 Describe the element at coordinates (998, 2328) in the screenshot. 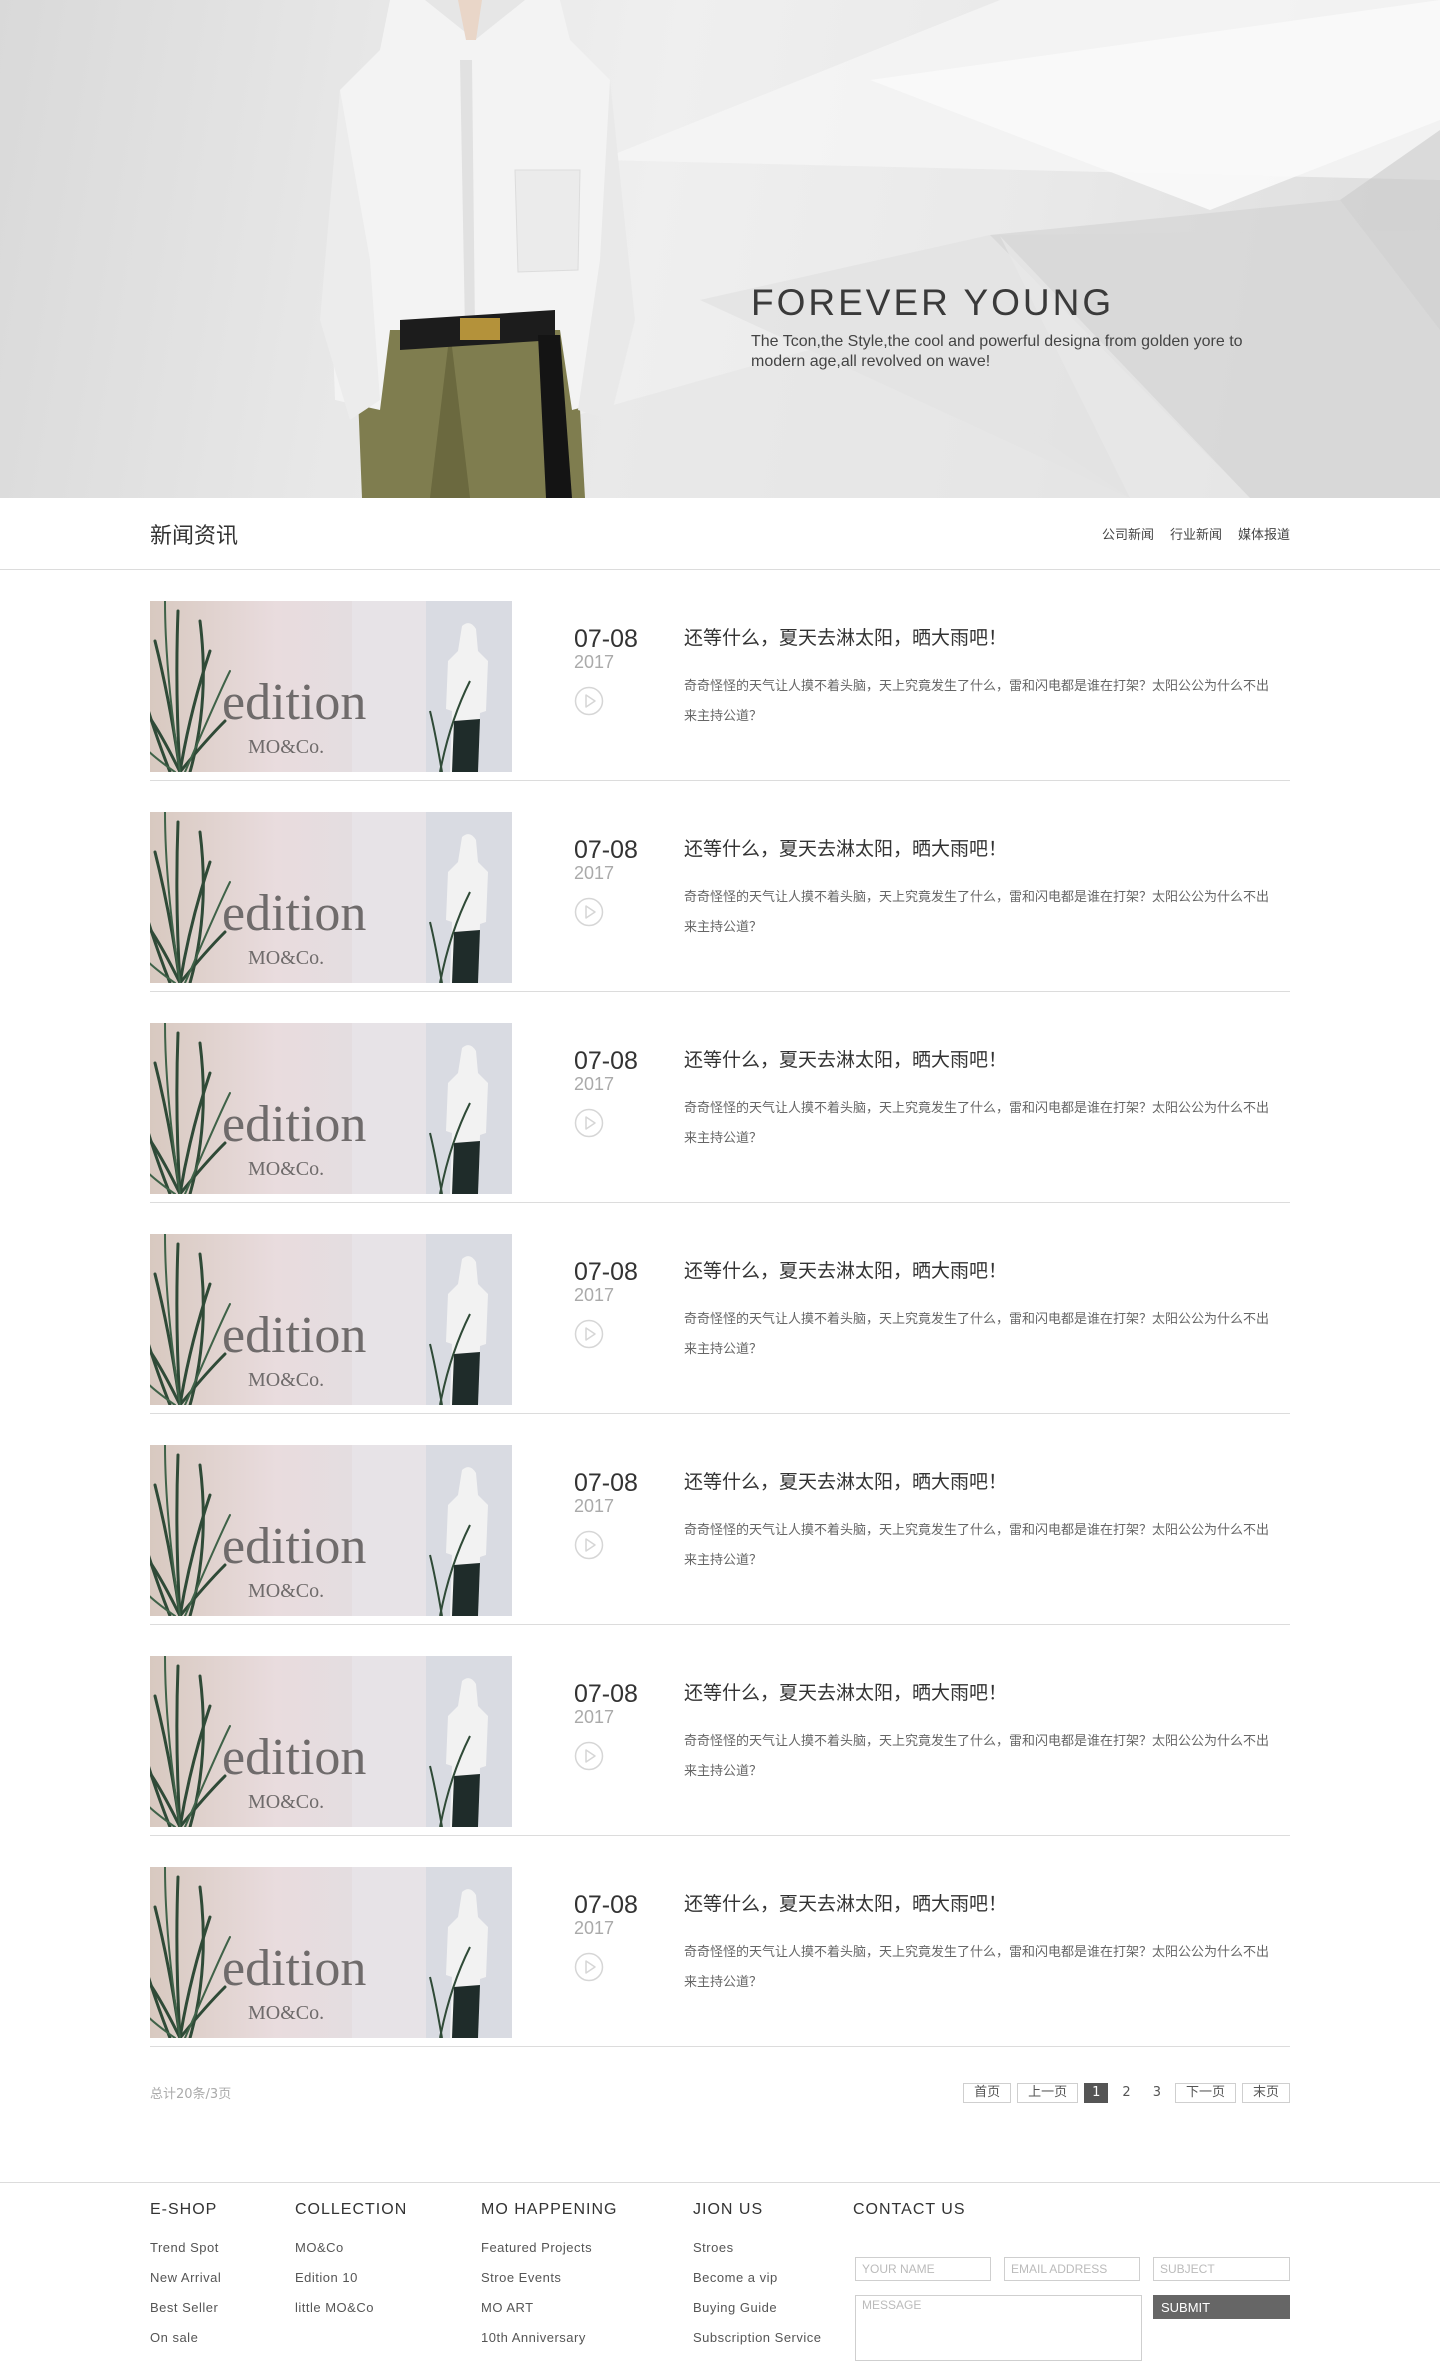

I see `message-field` at that location.